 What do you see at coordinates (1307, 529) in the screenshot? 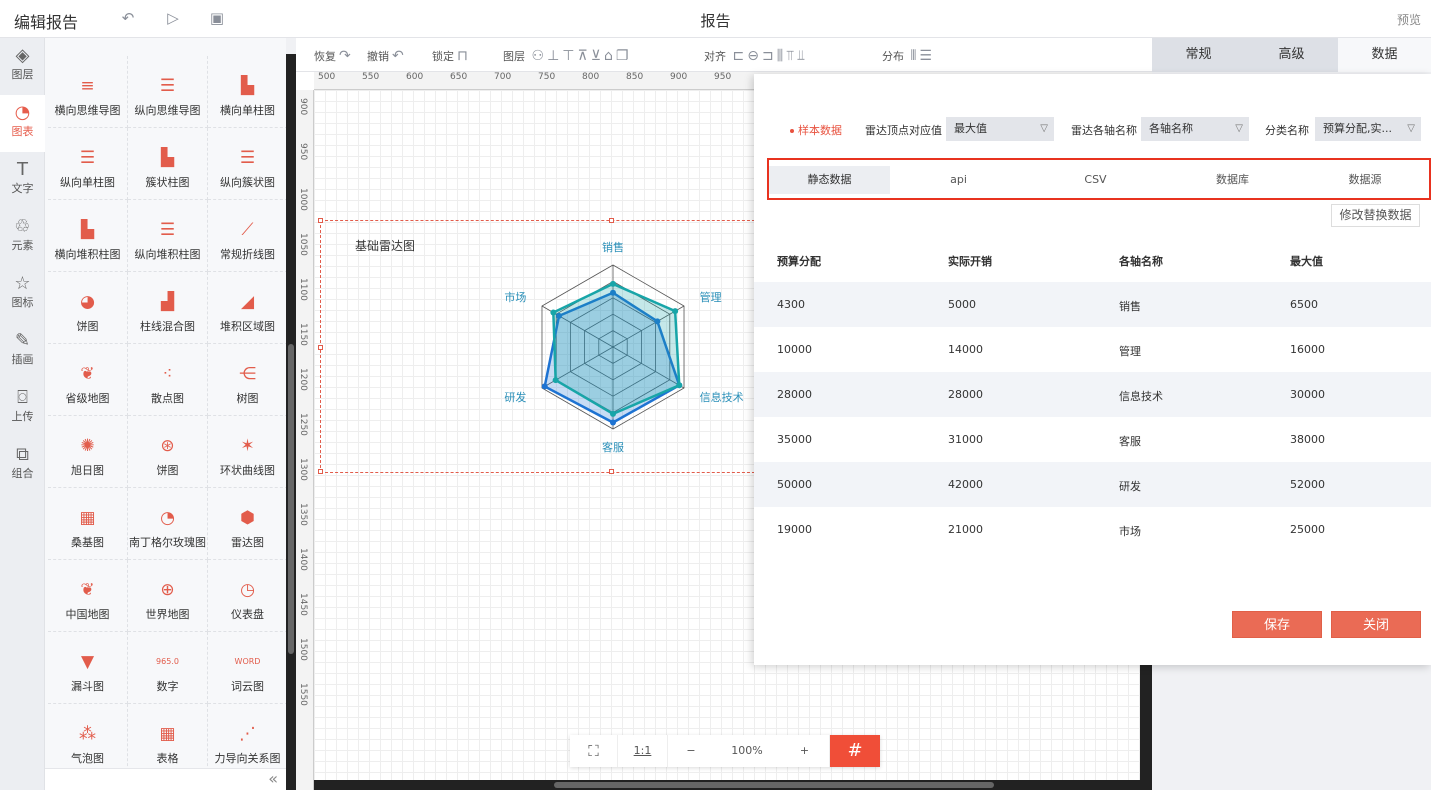
I see `table-cell: 25000` at bounding box center [1307, 529].